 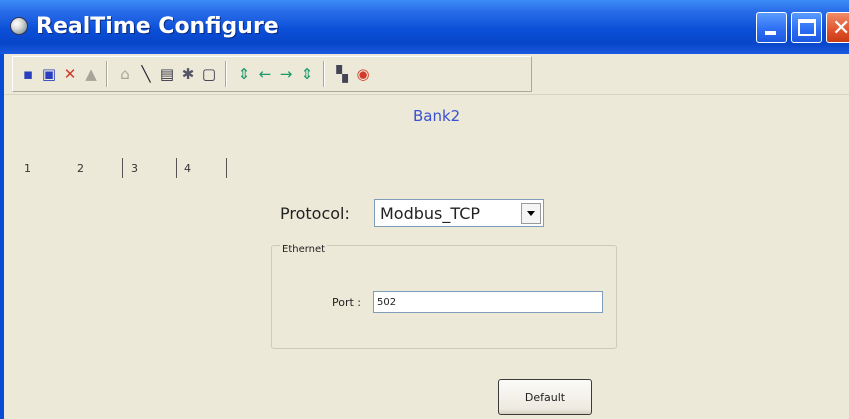 I want to click on ethernet-legend: Ethernet, so click(x=304, y=249).